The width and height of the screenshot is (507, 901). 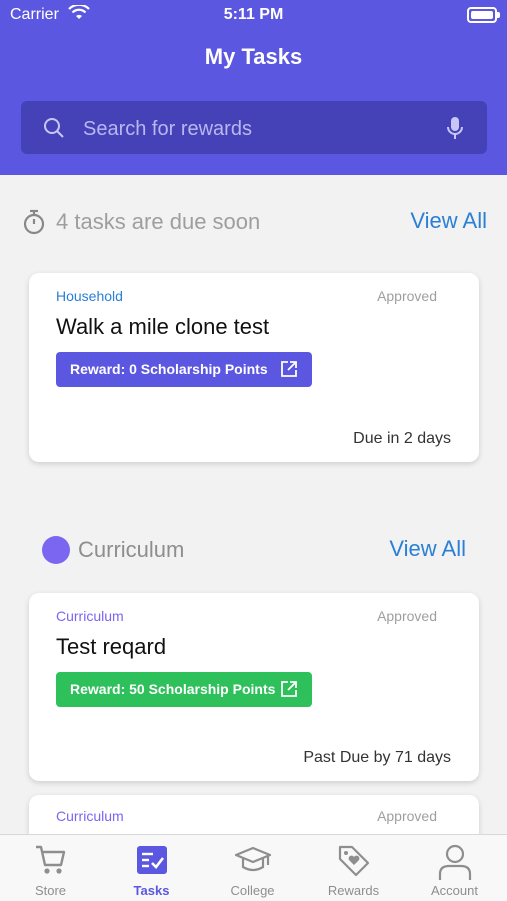 I want to click on page-title: My Tasks, so click(x=253, y=56).